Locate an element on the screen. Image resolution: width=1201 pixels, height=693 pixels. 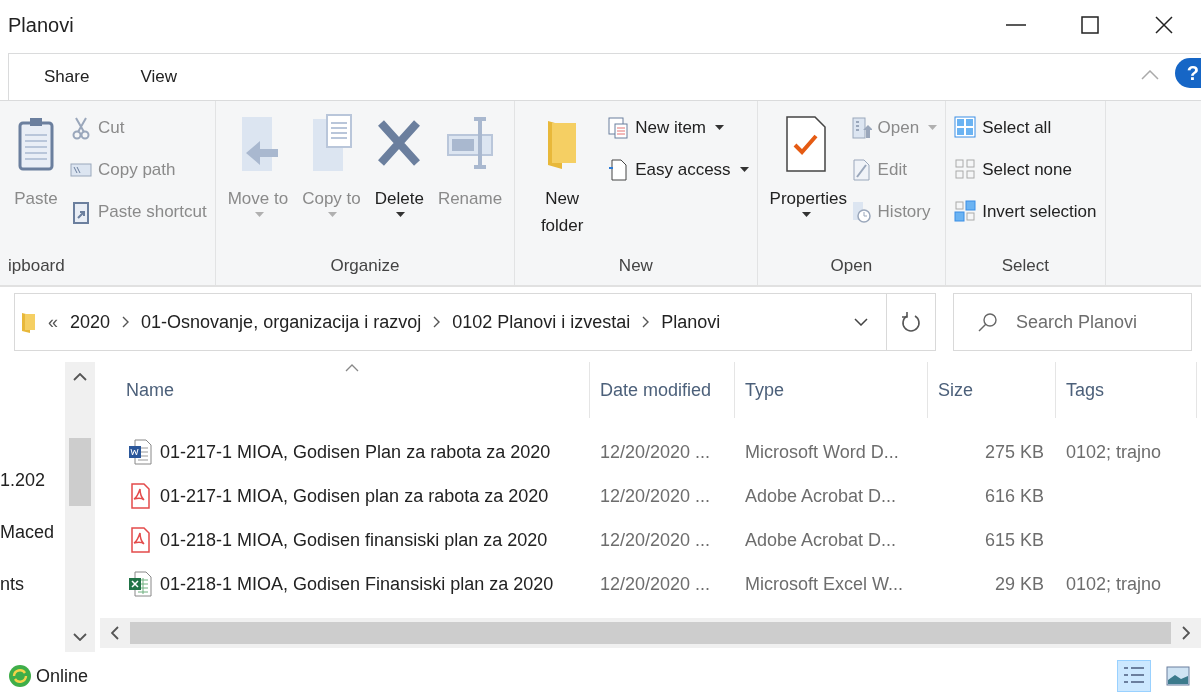
search-icon is located at coordinates (988, 322).